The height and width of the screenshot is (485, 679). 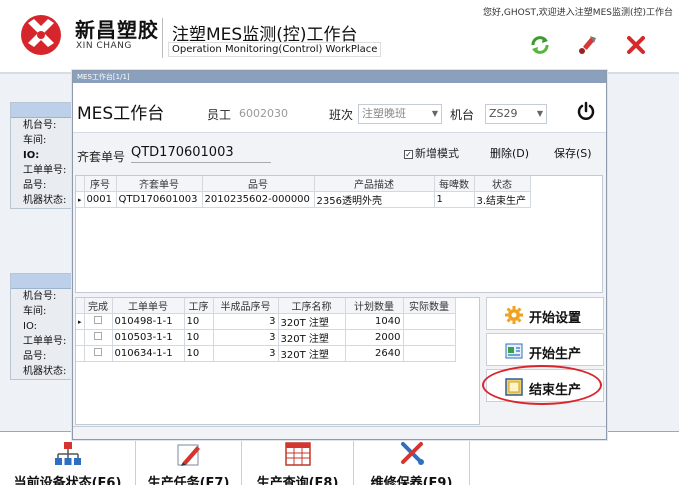 I want to click on machine-info-panel-1: 机台号: 车间: IO: 工单单号: 品号: 机器状态:, so click(x=42, y=155).